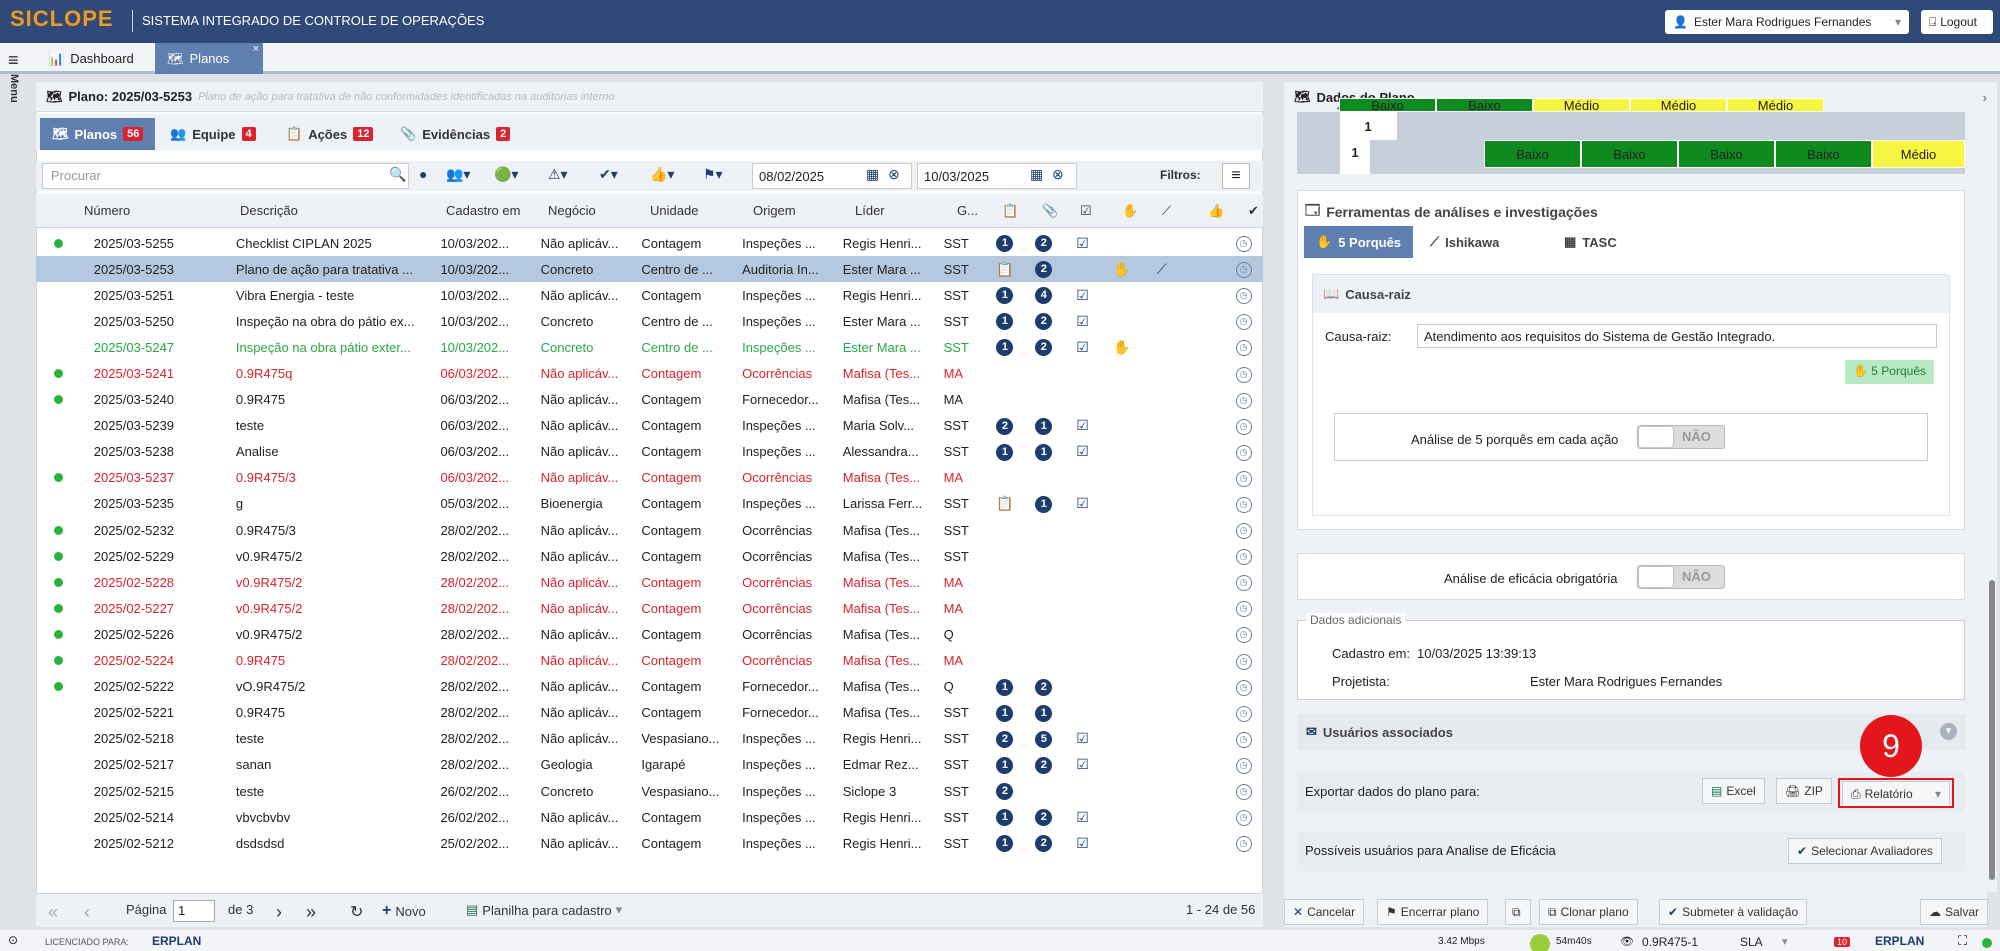 Image resolution: width=2000 pixels, height=951 pixels. Describe the element at coordinates (279, 912) in the screenshot. I see `next-page-icon: ›` at that location.